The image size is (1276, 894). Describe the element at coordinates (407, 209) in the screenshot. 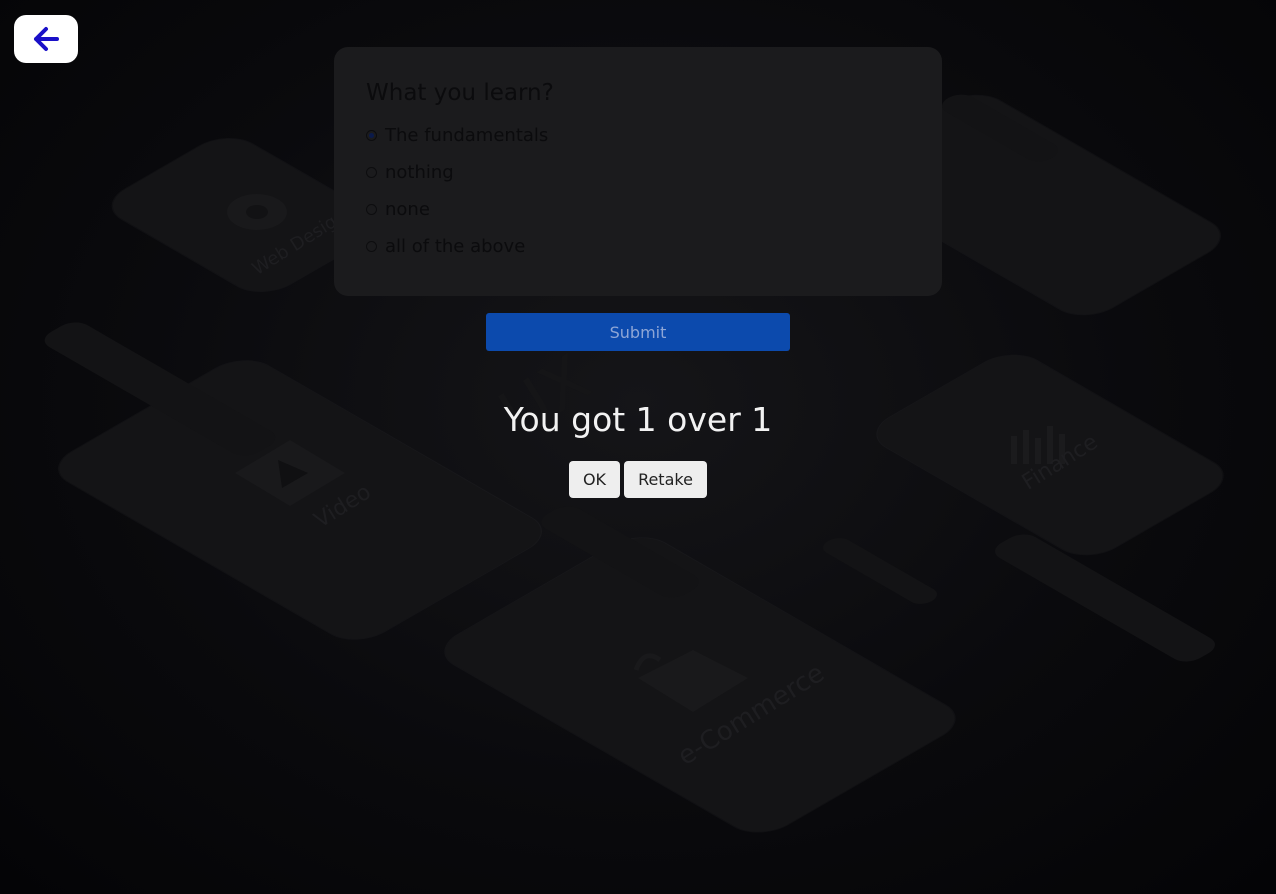

I see `option-label: none` at that location.